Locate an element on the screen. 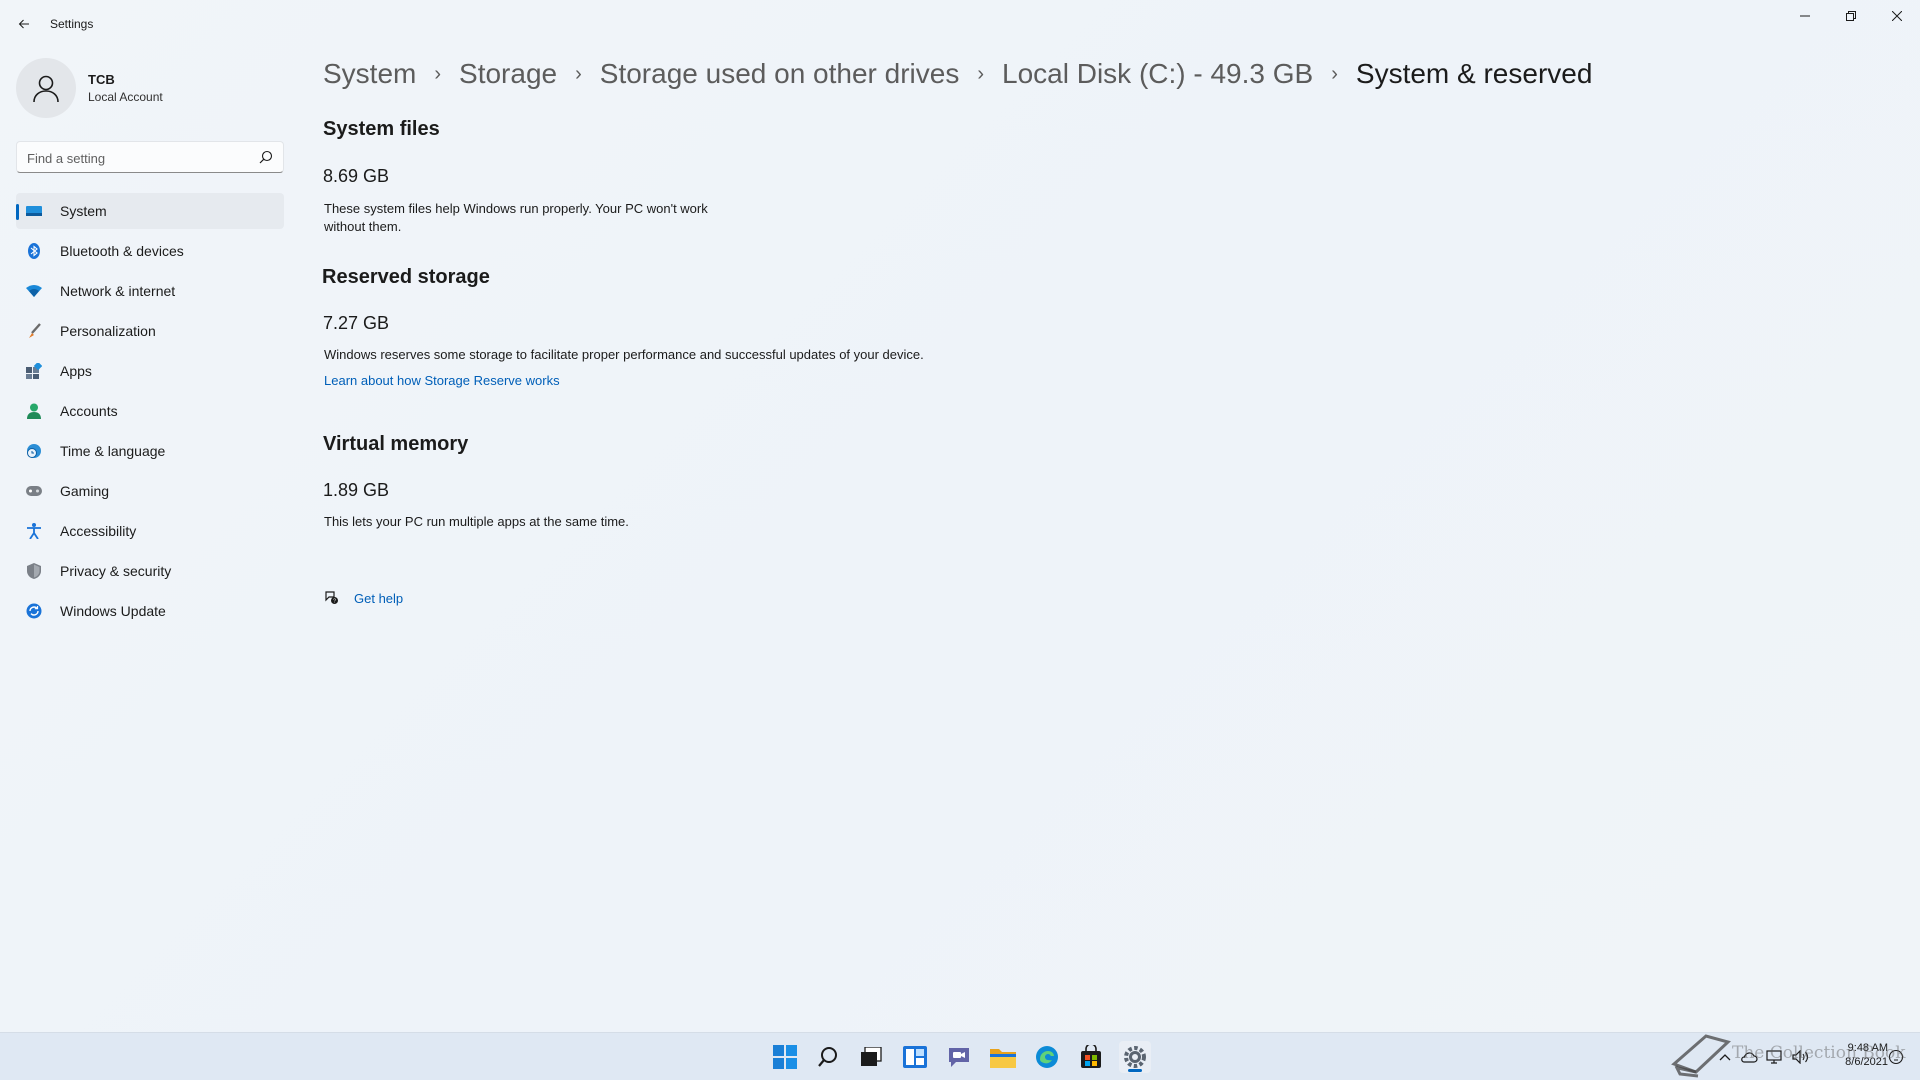 This screenshot has width=1920, height=1080. restore-icon is located at coordinates (1851, 16).